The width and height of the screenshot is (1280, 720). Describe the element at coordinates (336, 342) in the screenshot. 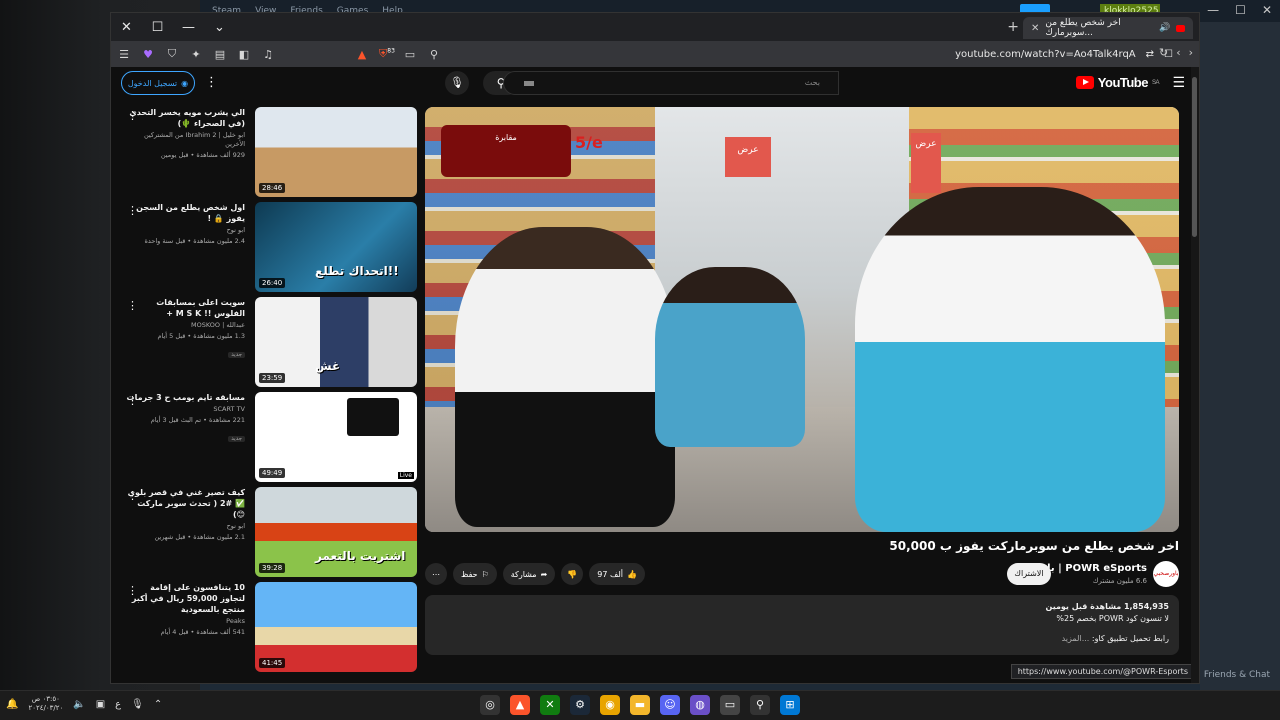

I see `recommendation-thumbnail: غش 23:59` at that location.